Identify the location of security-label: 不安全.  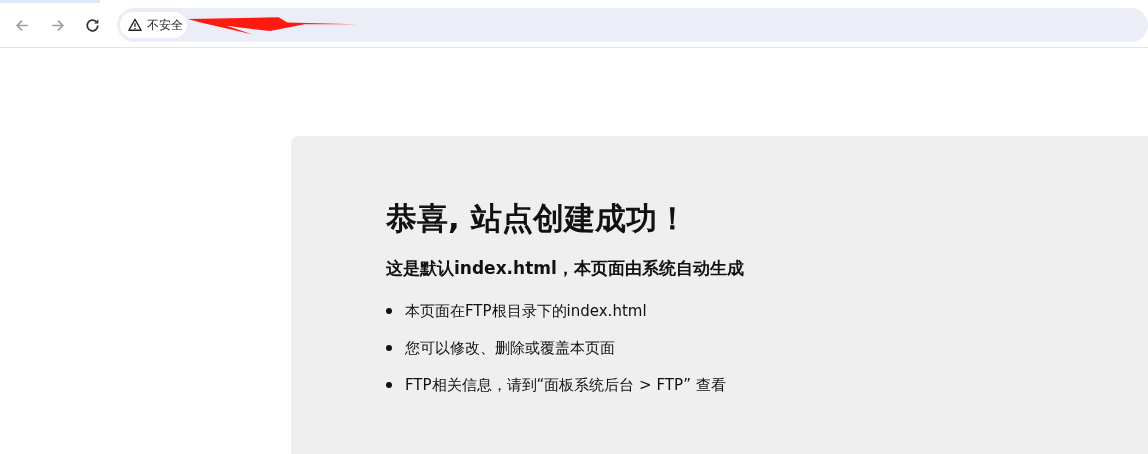
(165, 25).